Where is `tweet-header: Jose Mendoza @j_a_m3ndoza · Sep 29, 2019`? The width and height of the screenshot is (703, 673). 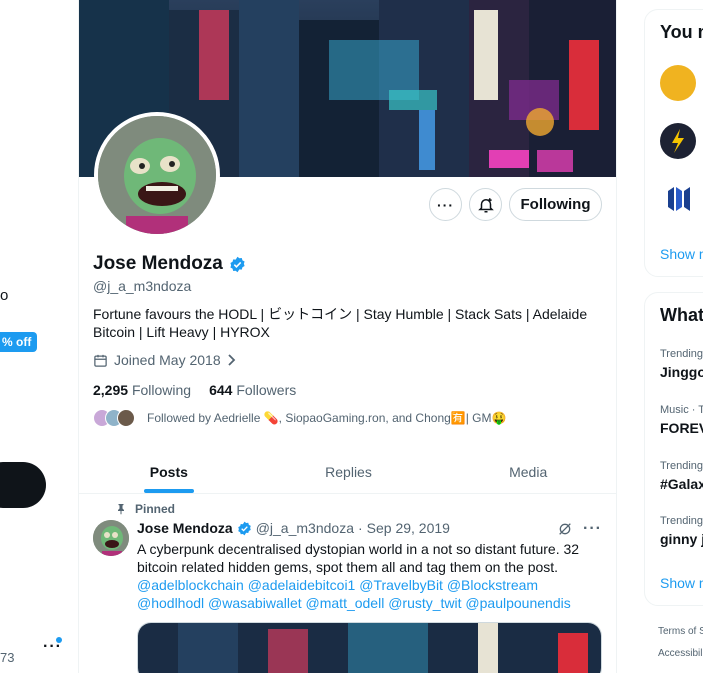
tweet-header: Jose Mendoza @j_a_m3ndoza · Sep 29, 2019 is located at coordinates (293, 528).